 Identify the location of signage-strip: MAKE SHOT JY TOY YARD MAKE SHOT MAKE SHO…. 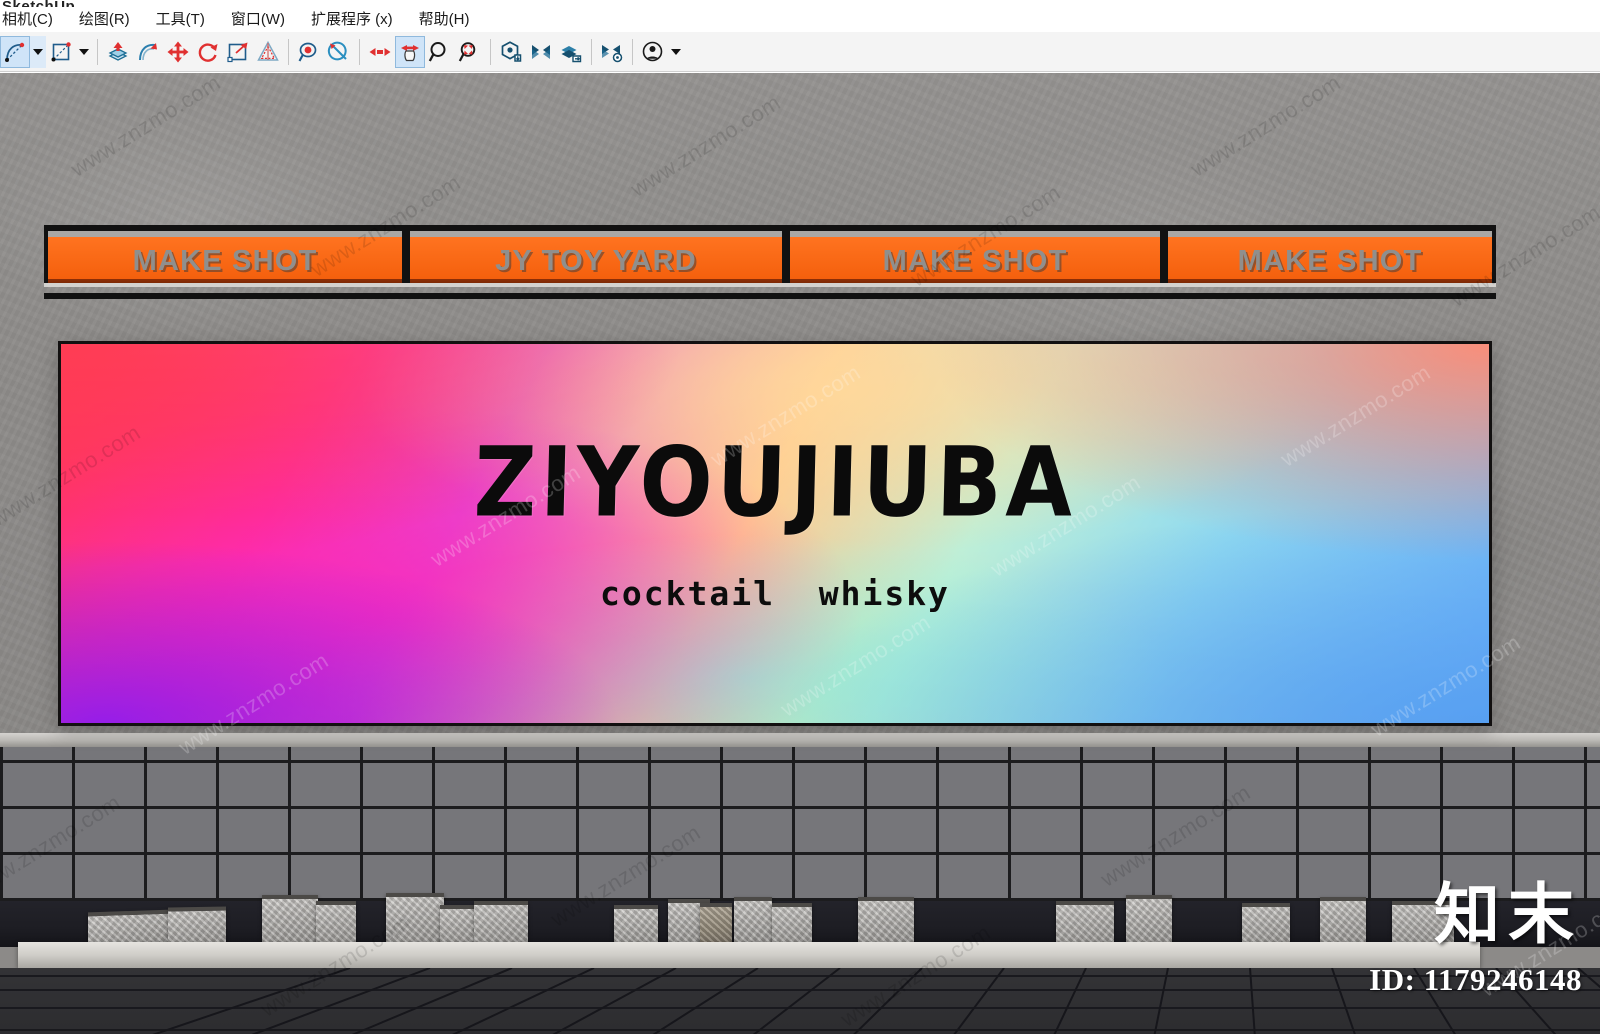
(770, 262).